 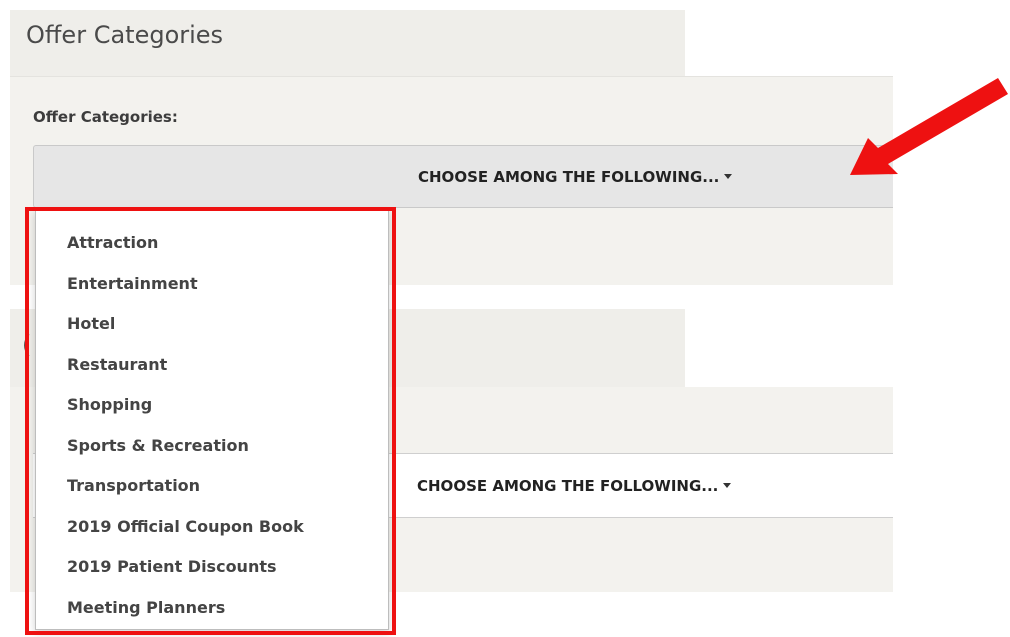 I want to click on dropdown-item-restaurant: Restaurant, so click(x=212, y=365).